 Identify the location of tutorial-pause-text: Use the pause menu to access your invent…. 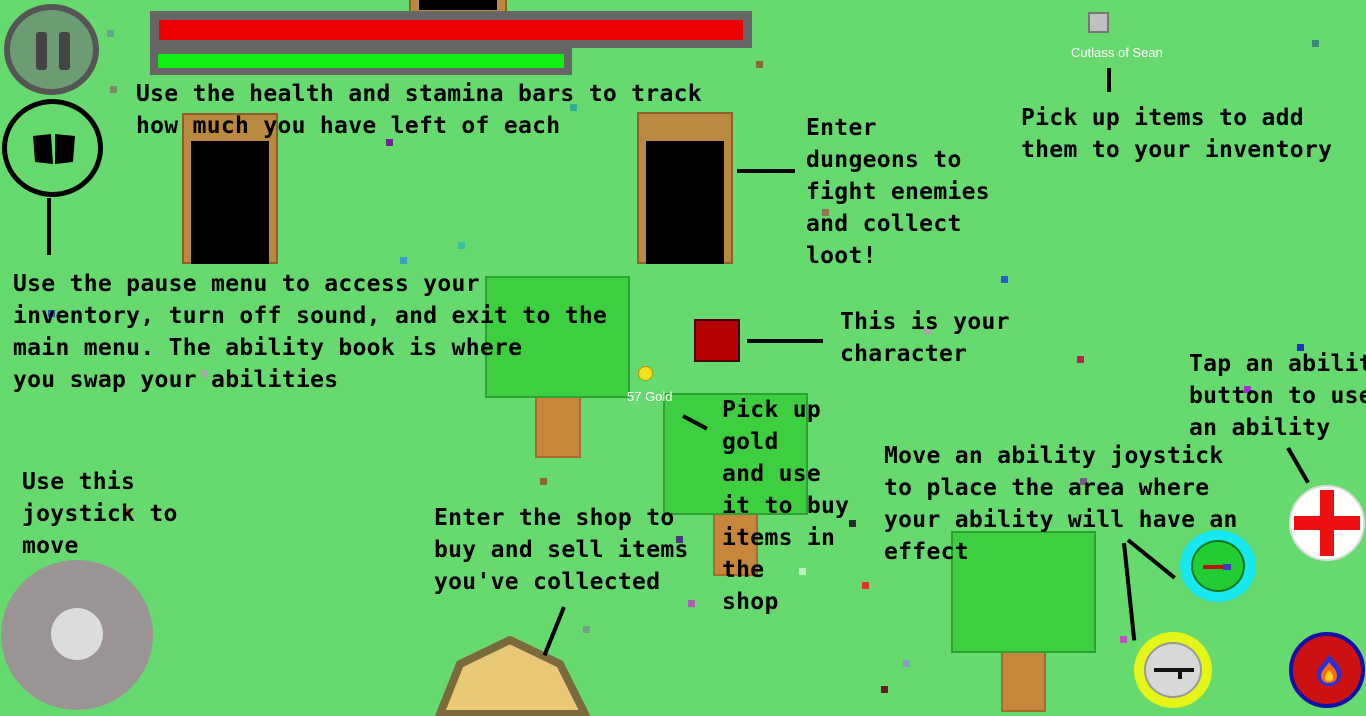
(310, 332).